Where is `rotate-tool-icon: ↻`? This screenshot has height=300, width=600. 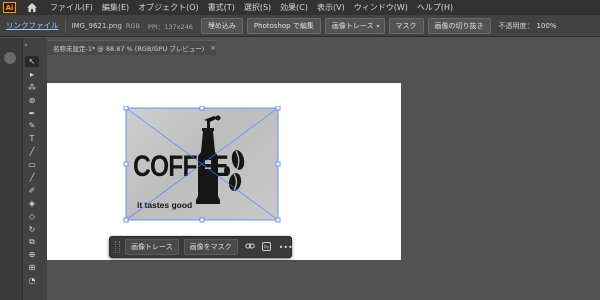 rotate-tool-icon: ↻ is located at coordinates (32, 229).